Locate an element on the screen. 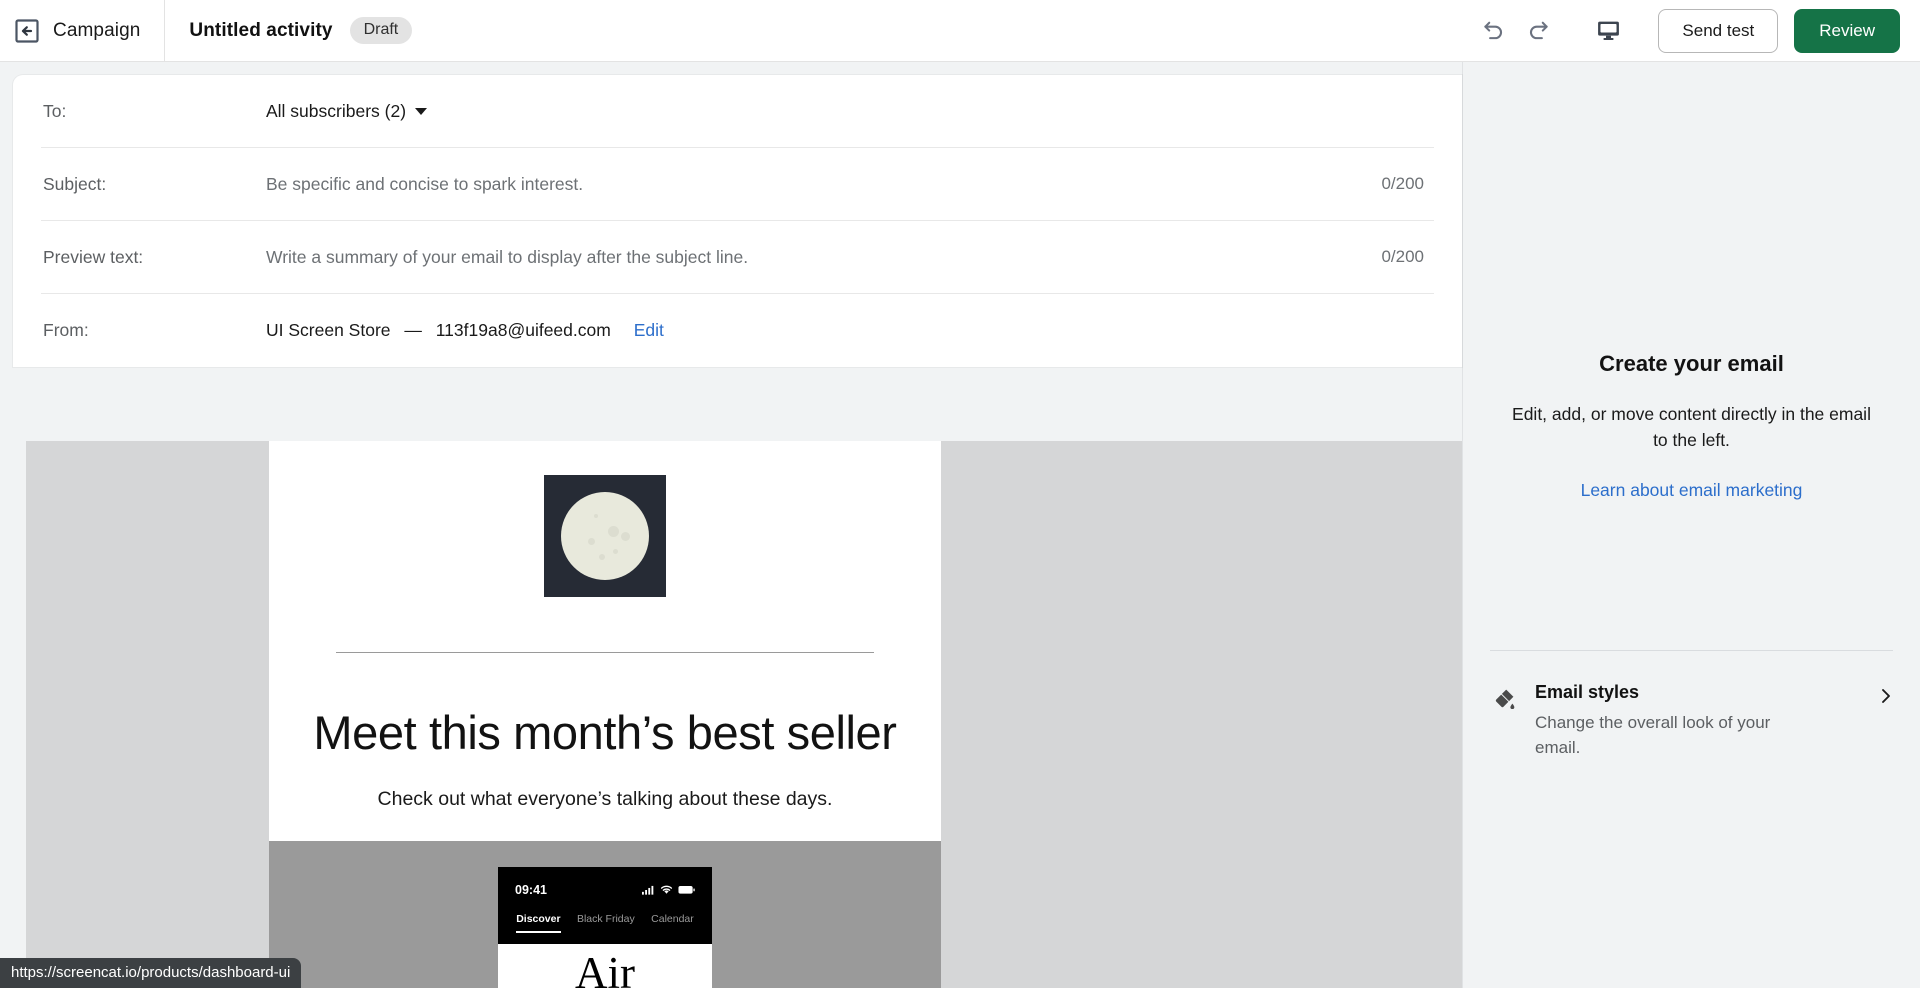 The image size is (1920, 988). moon-shape is located at coordinates (605, 536).